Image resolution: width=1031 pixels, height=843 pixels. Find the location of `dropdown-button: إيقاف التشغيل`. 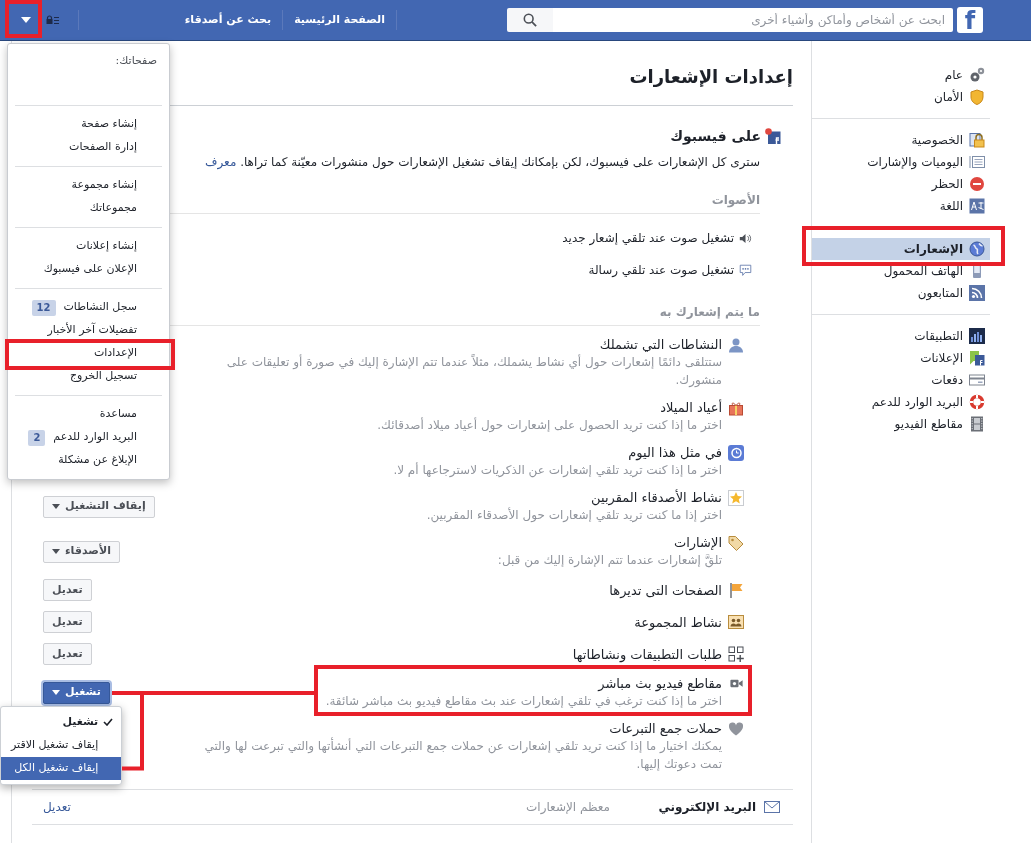

dropdown-button: إيقاف التشغيل is located at coordinates (99, 506).